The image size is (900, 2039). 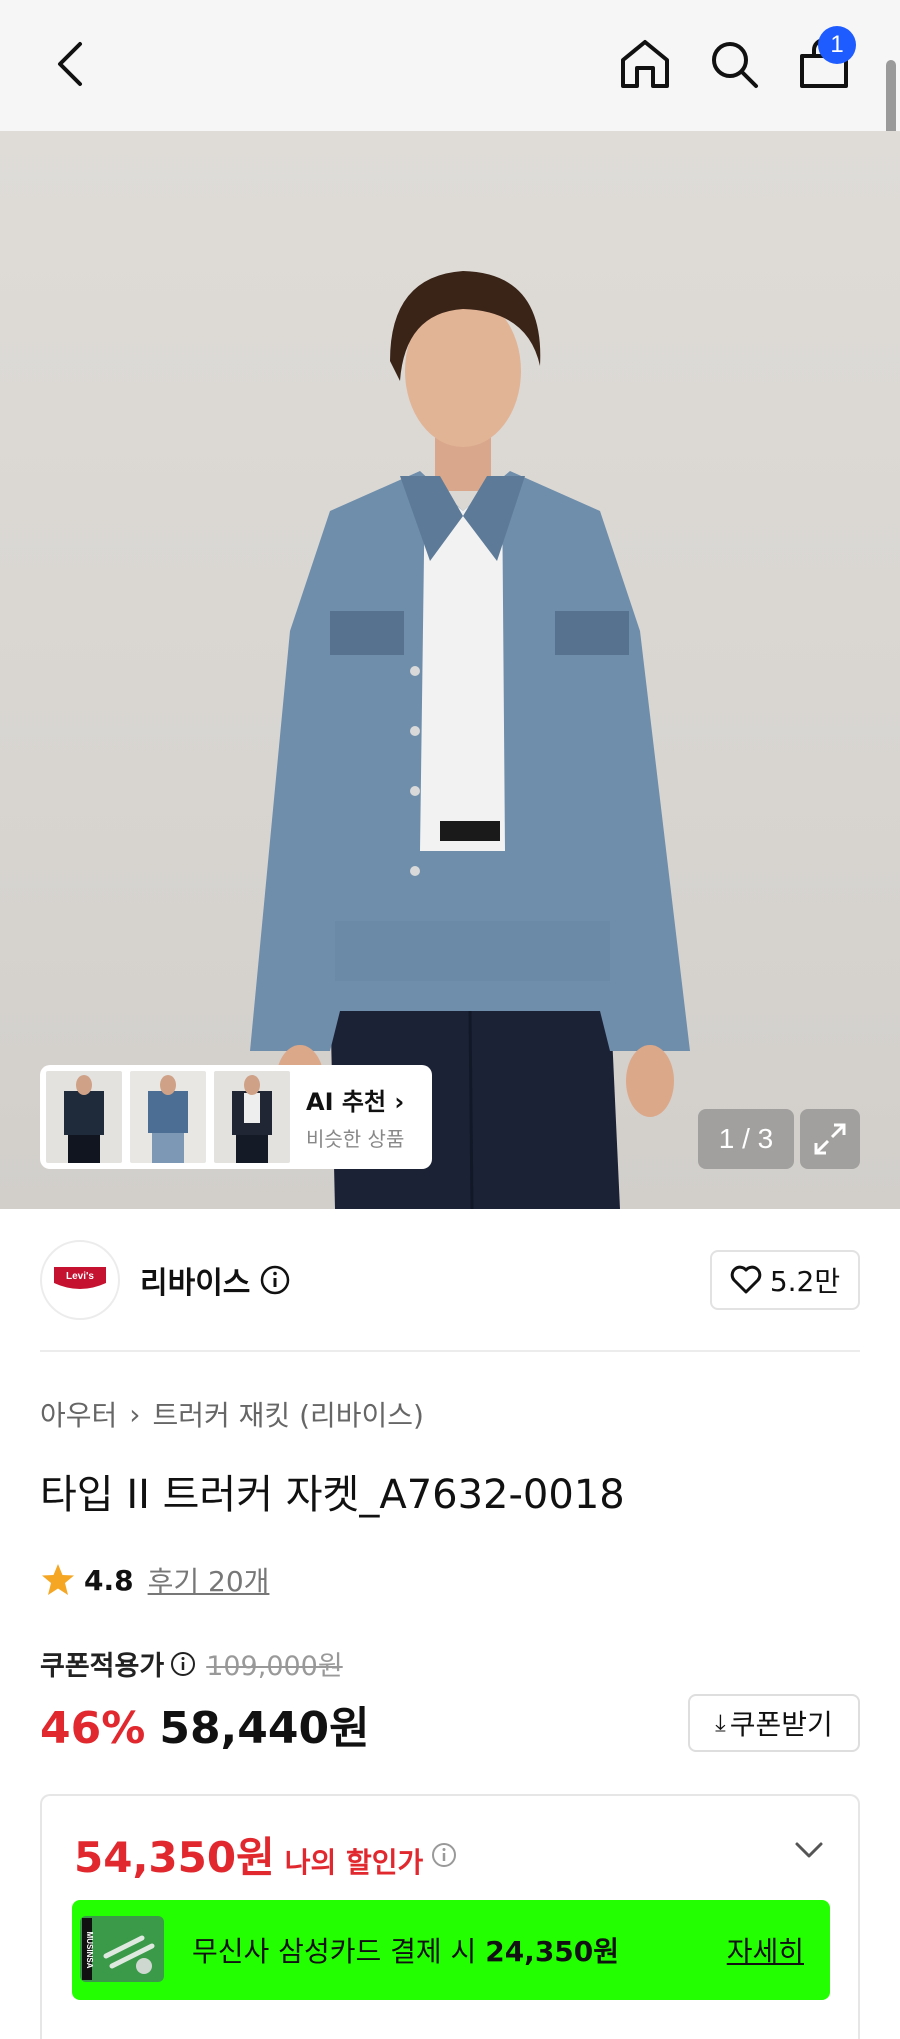 I want to click on brand-row: Levi's 리바이스 5.2만, so click(x=450, y=1280).